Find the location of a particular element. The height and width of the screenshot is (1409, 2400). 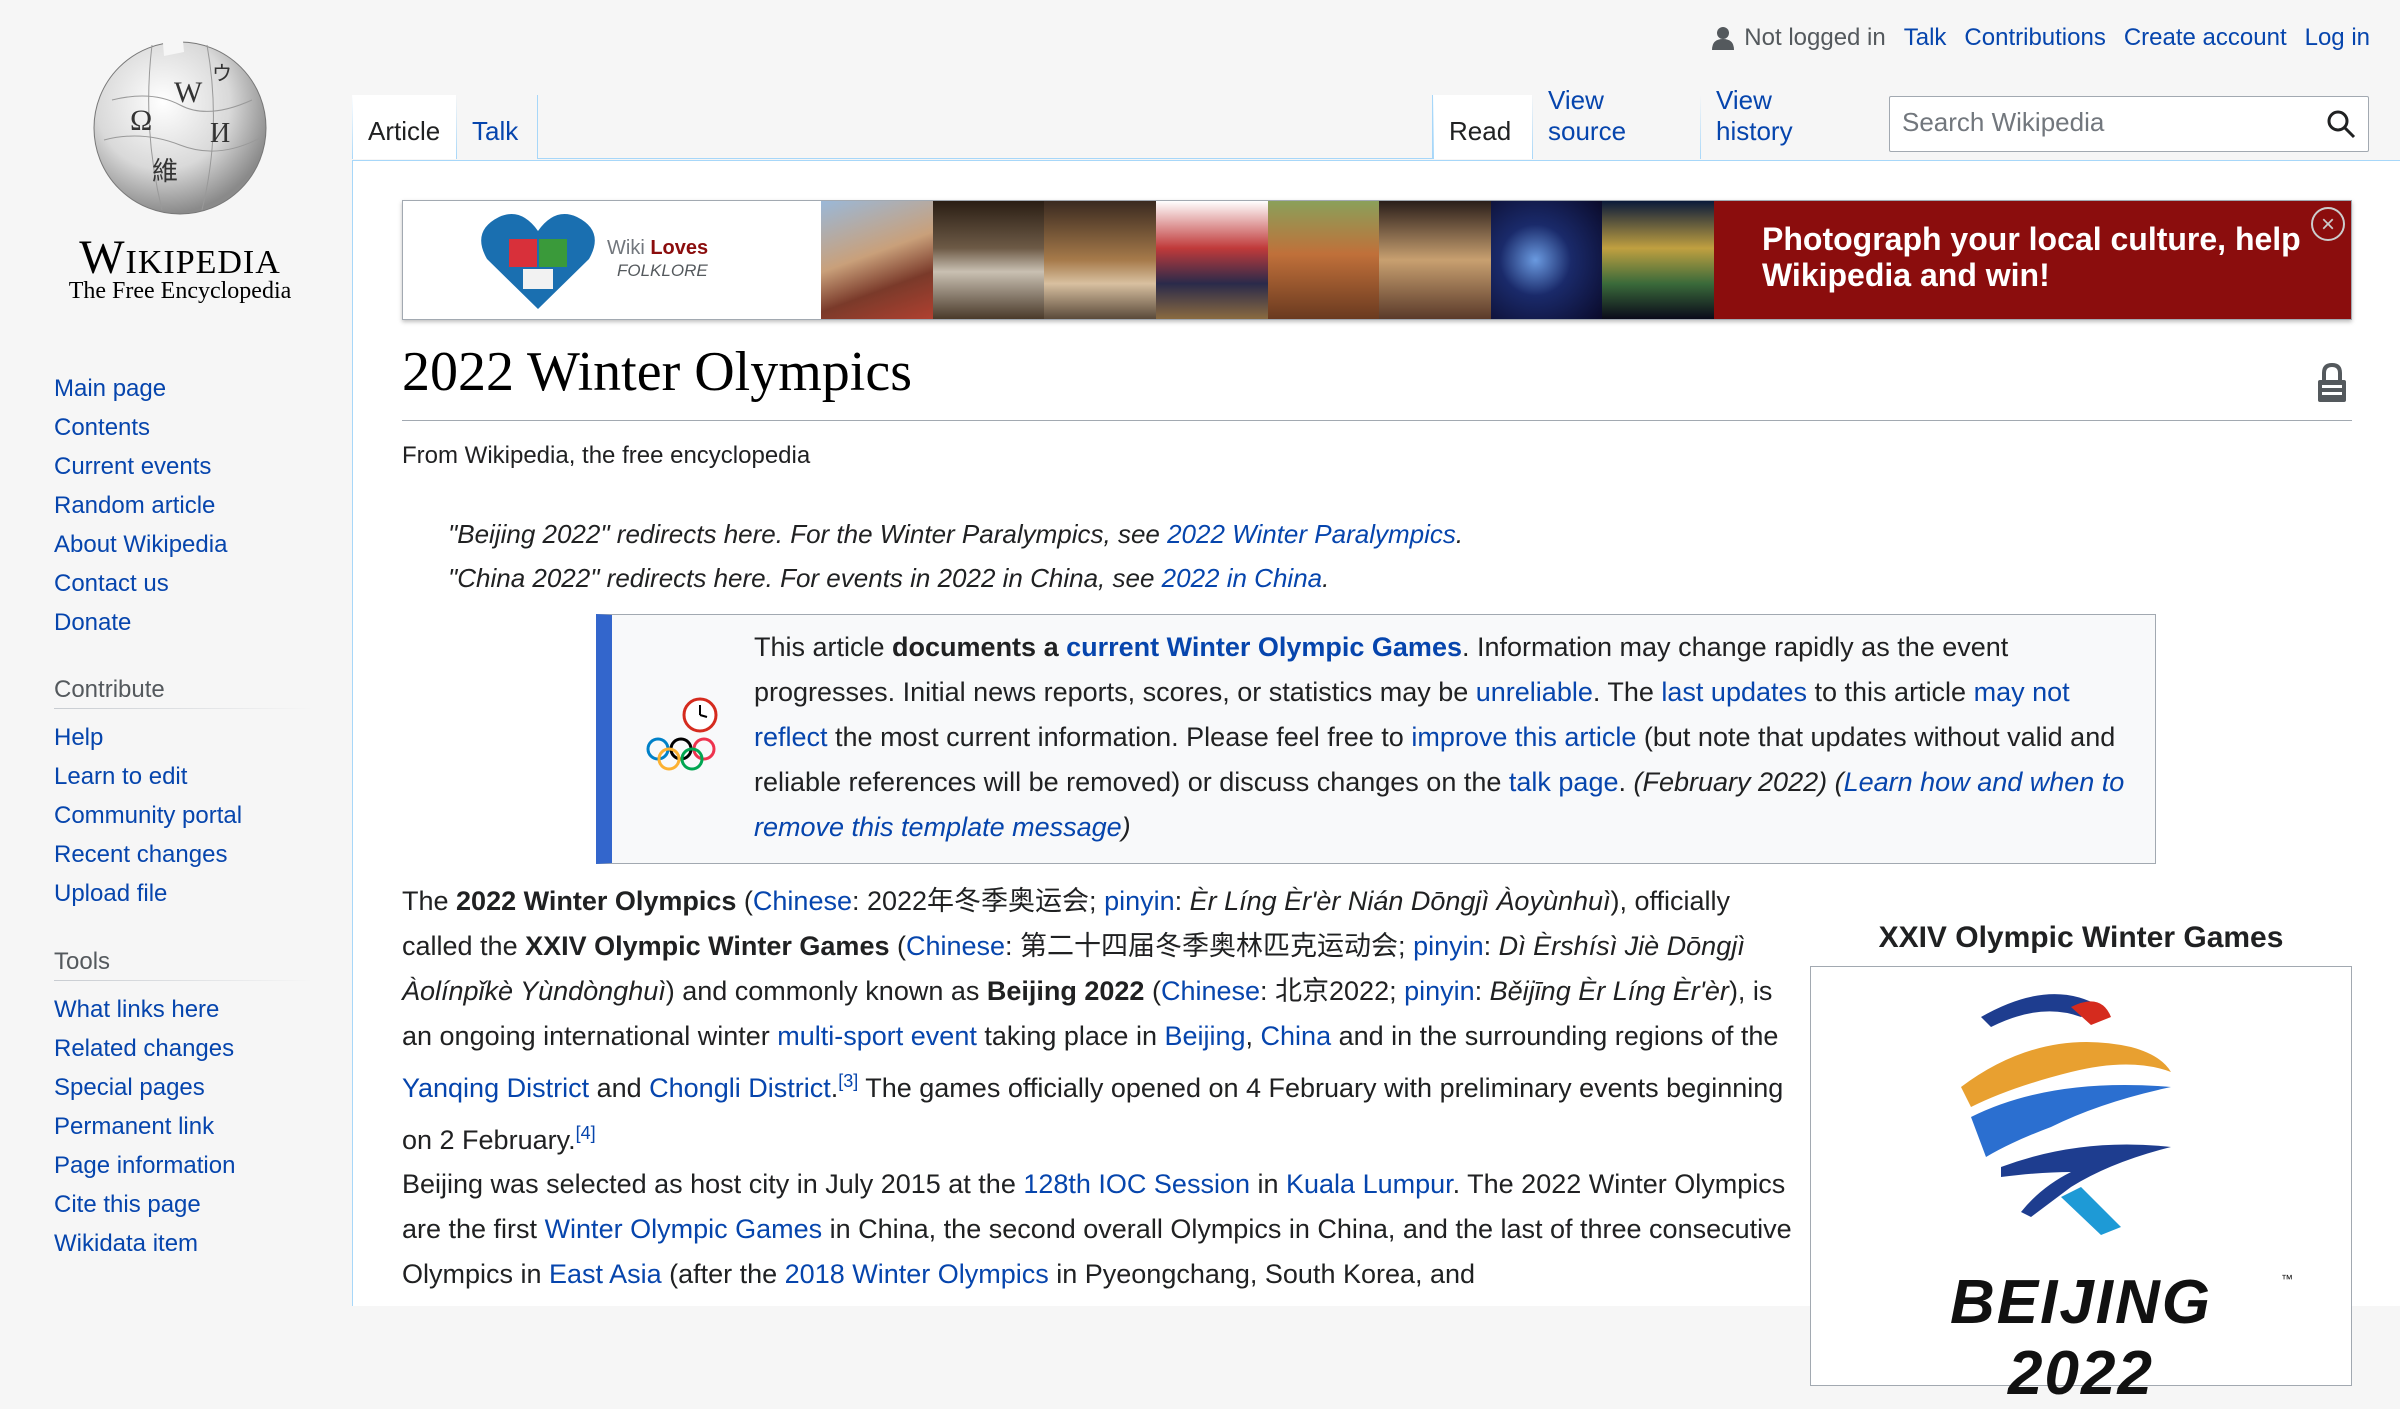

article-link: Yanqing District is located at coordinates (495, 1088).